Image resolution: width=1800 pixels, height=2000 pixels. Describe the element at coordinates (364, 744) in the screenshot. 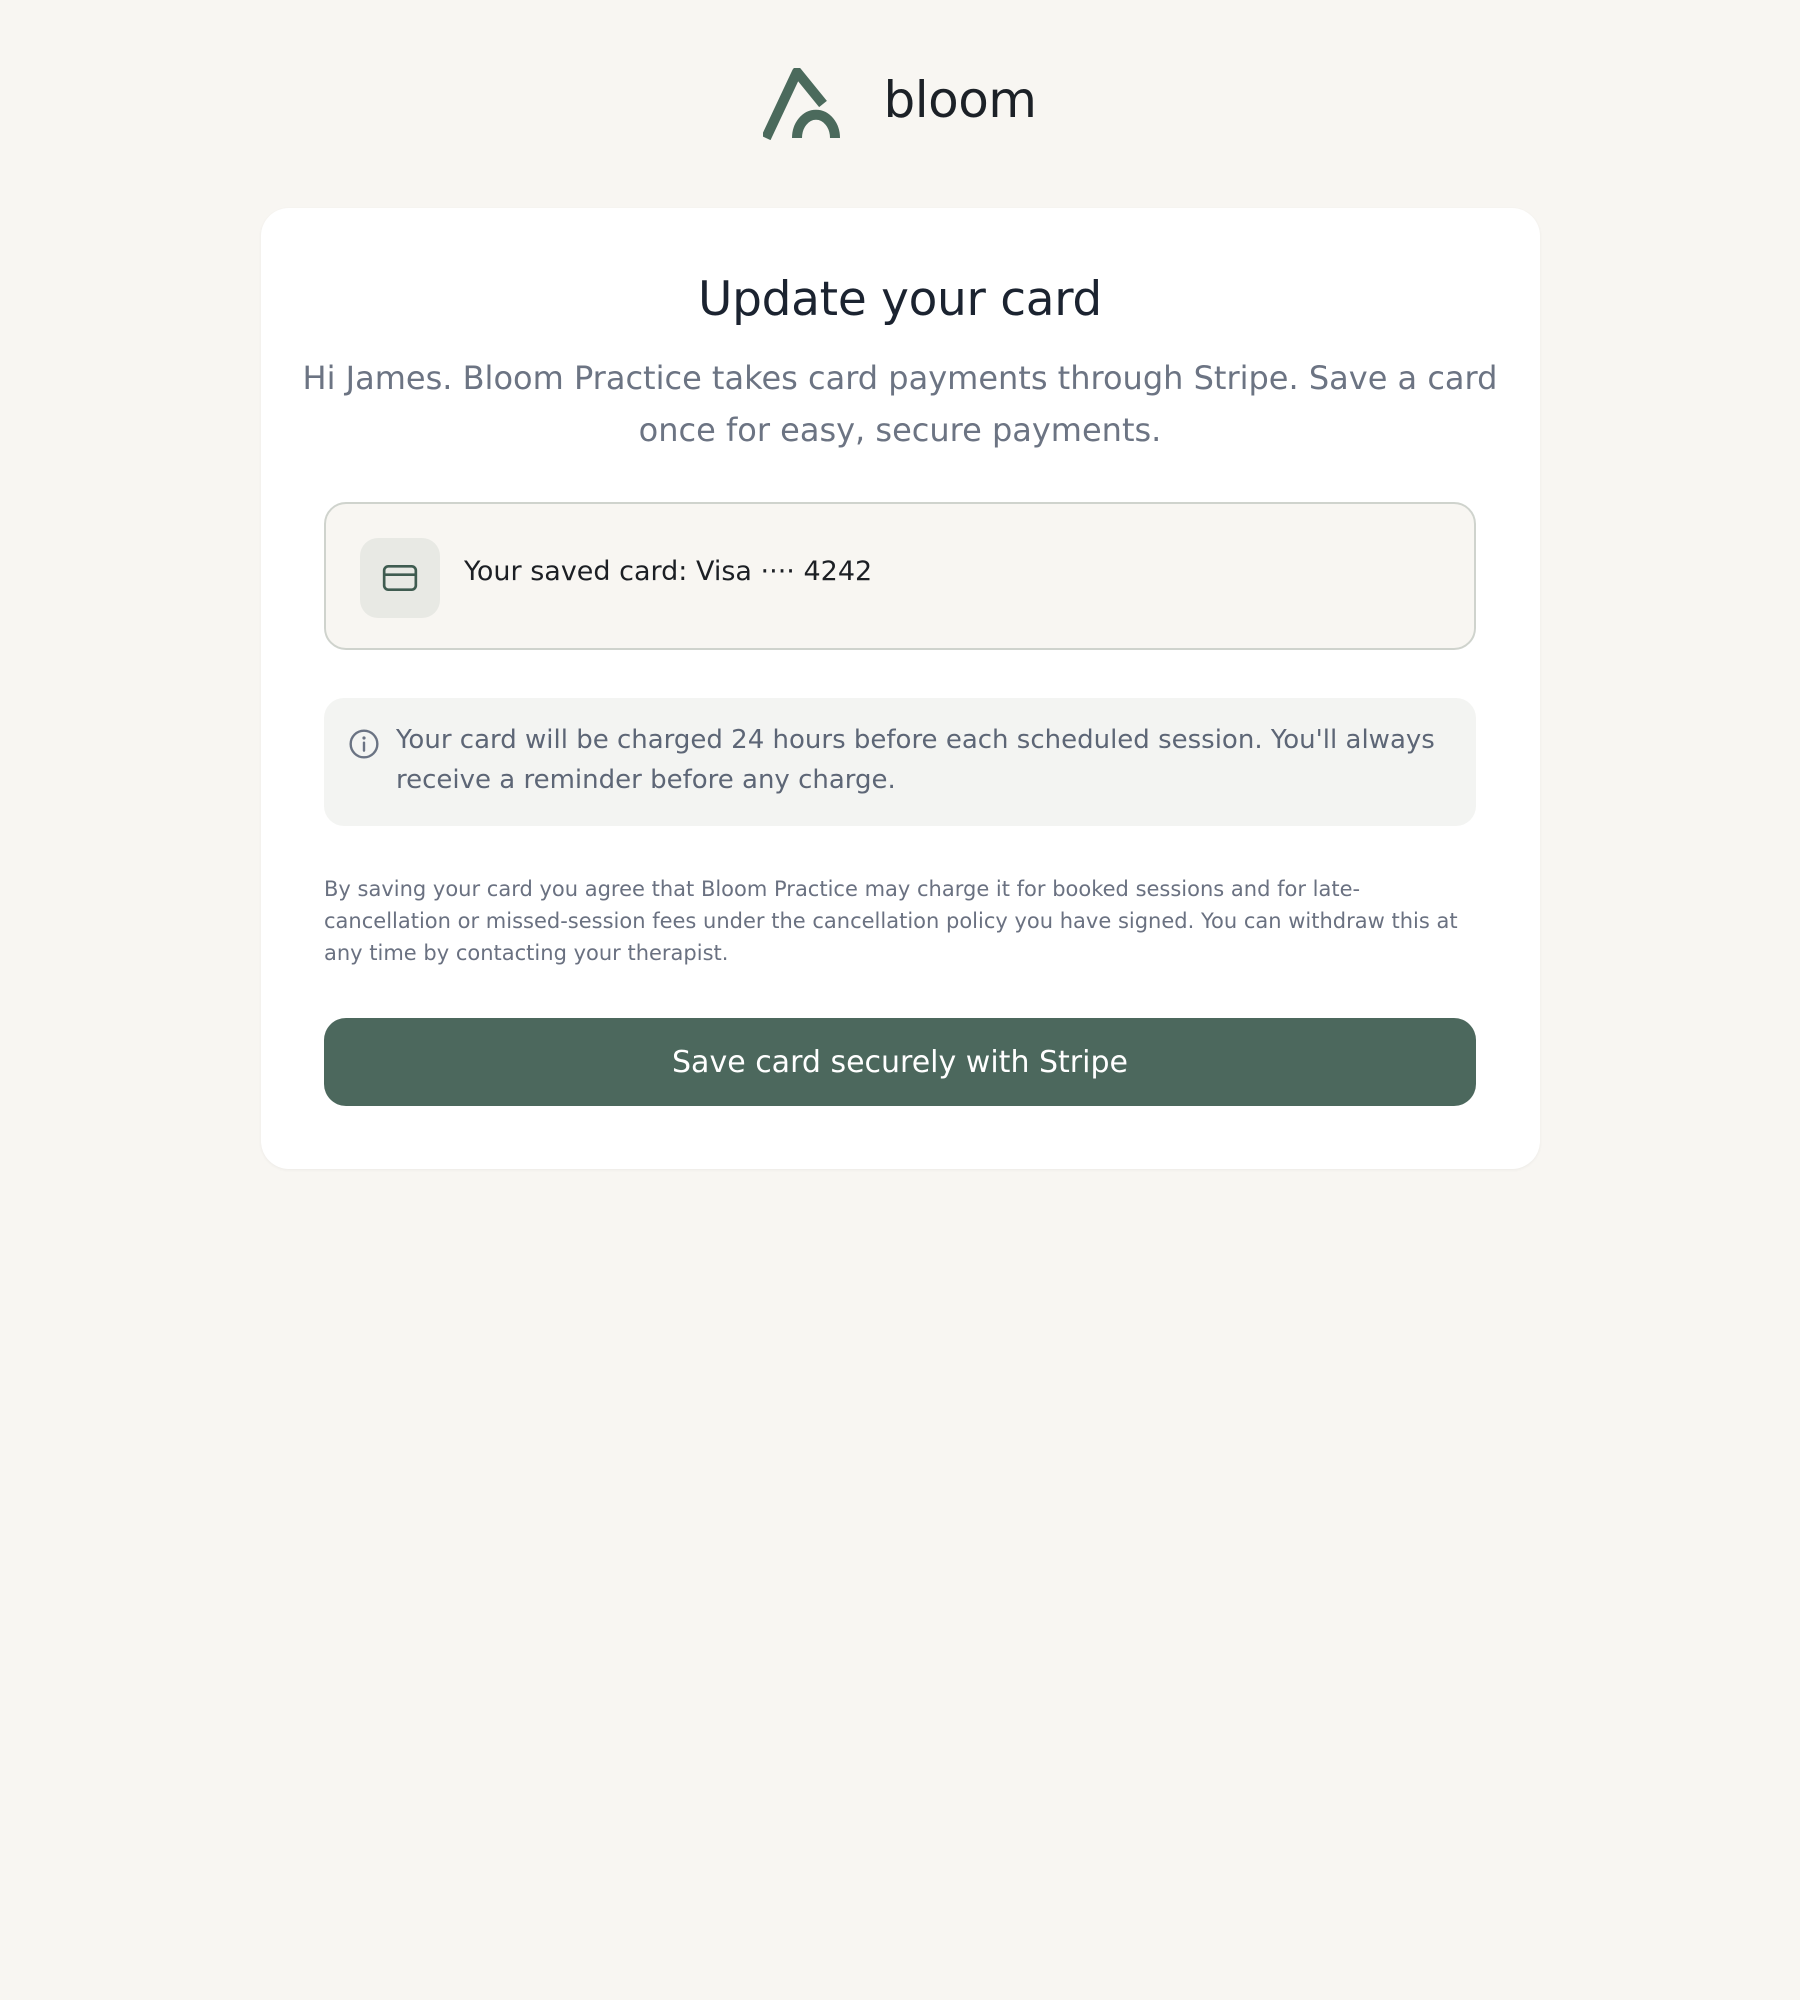

I see `info-icon` at that location.